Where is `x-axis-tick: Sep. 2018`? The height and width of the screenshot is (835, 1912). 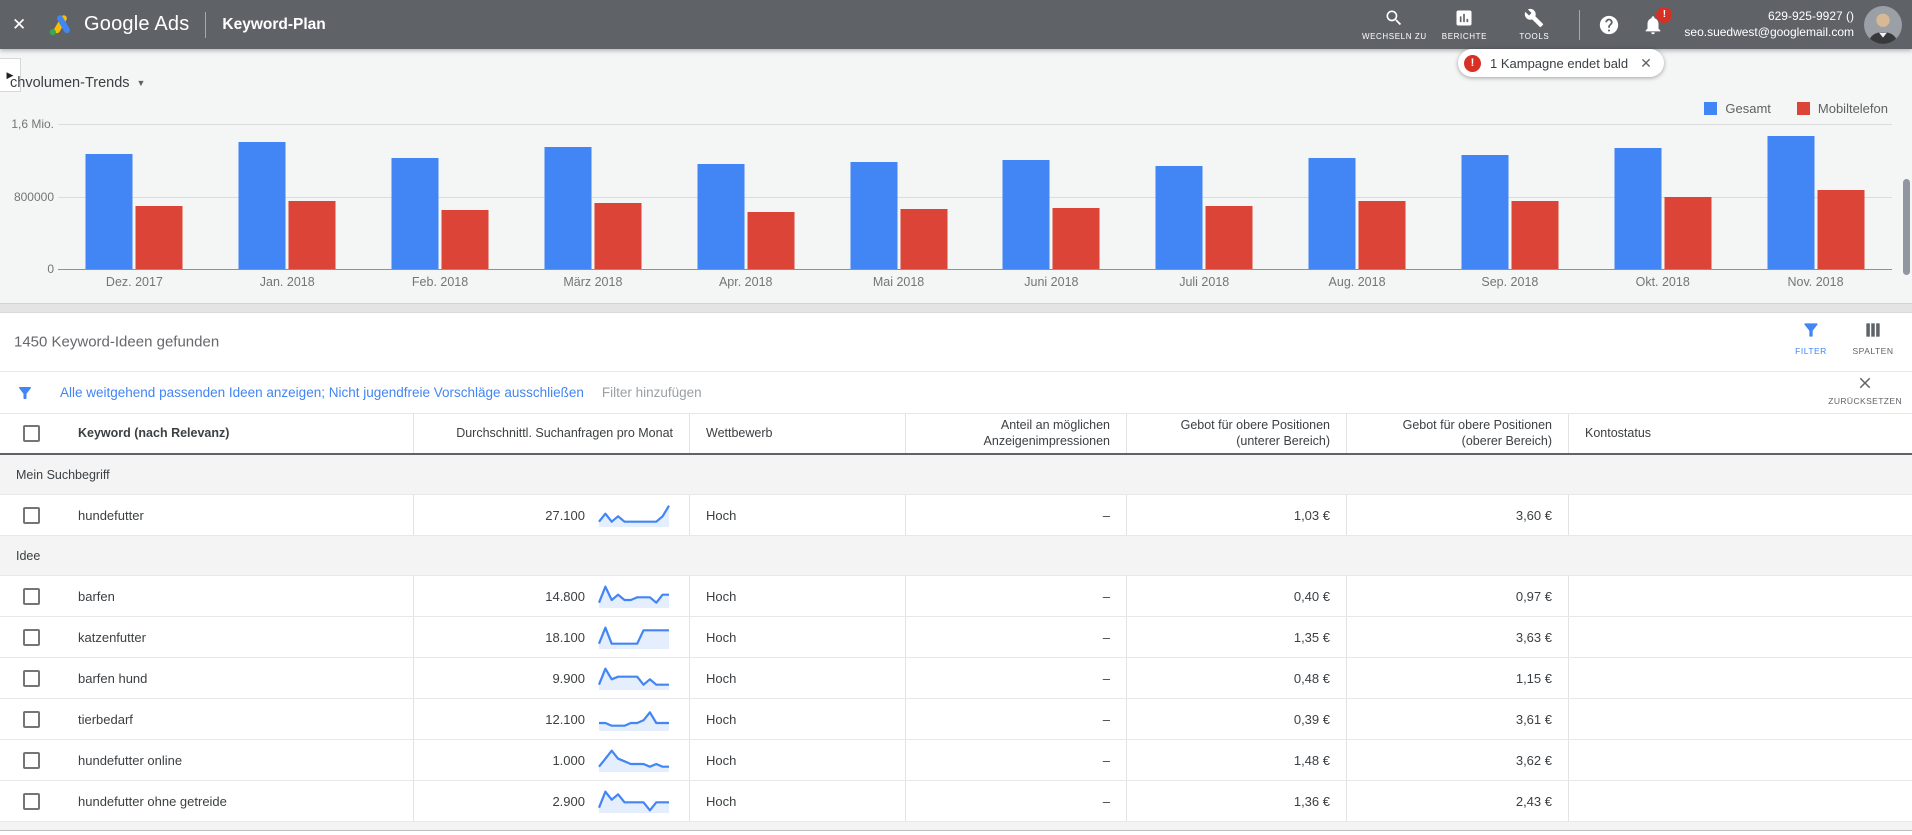
x-axis-tick: Sep. 2018 is located at coordinates (1510, 282).